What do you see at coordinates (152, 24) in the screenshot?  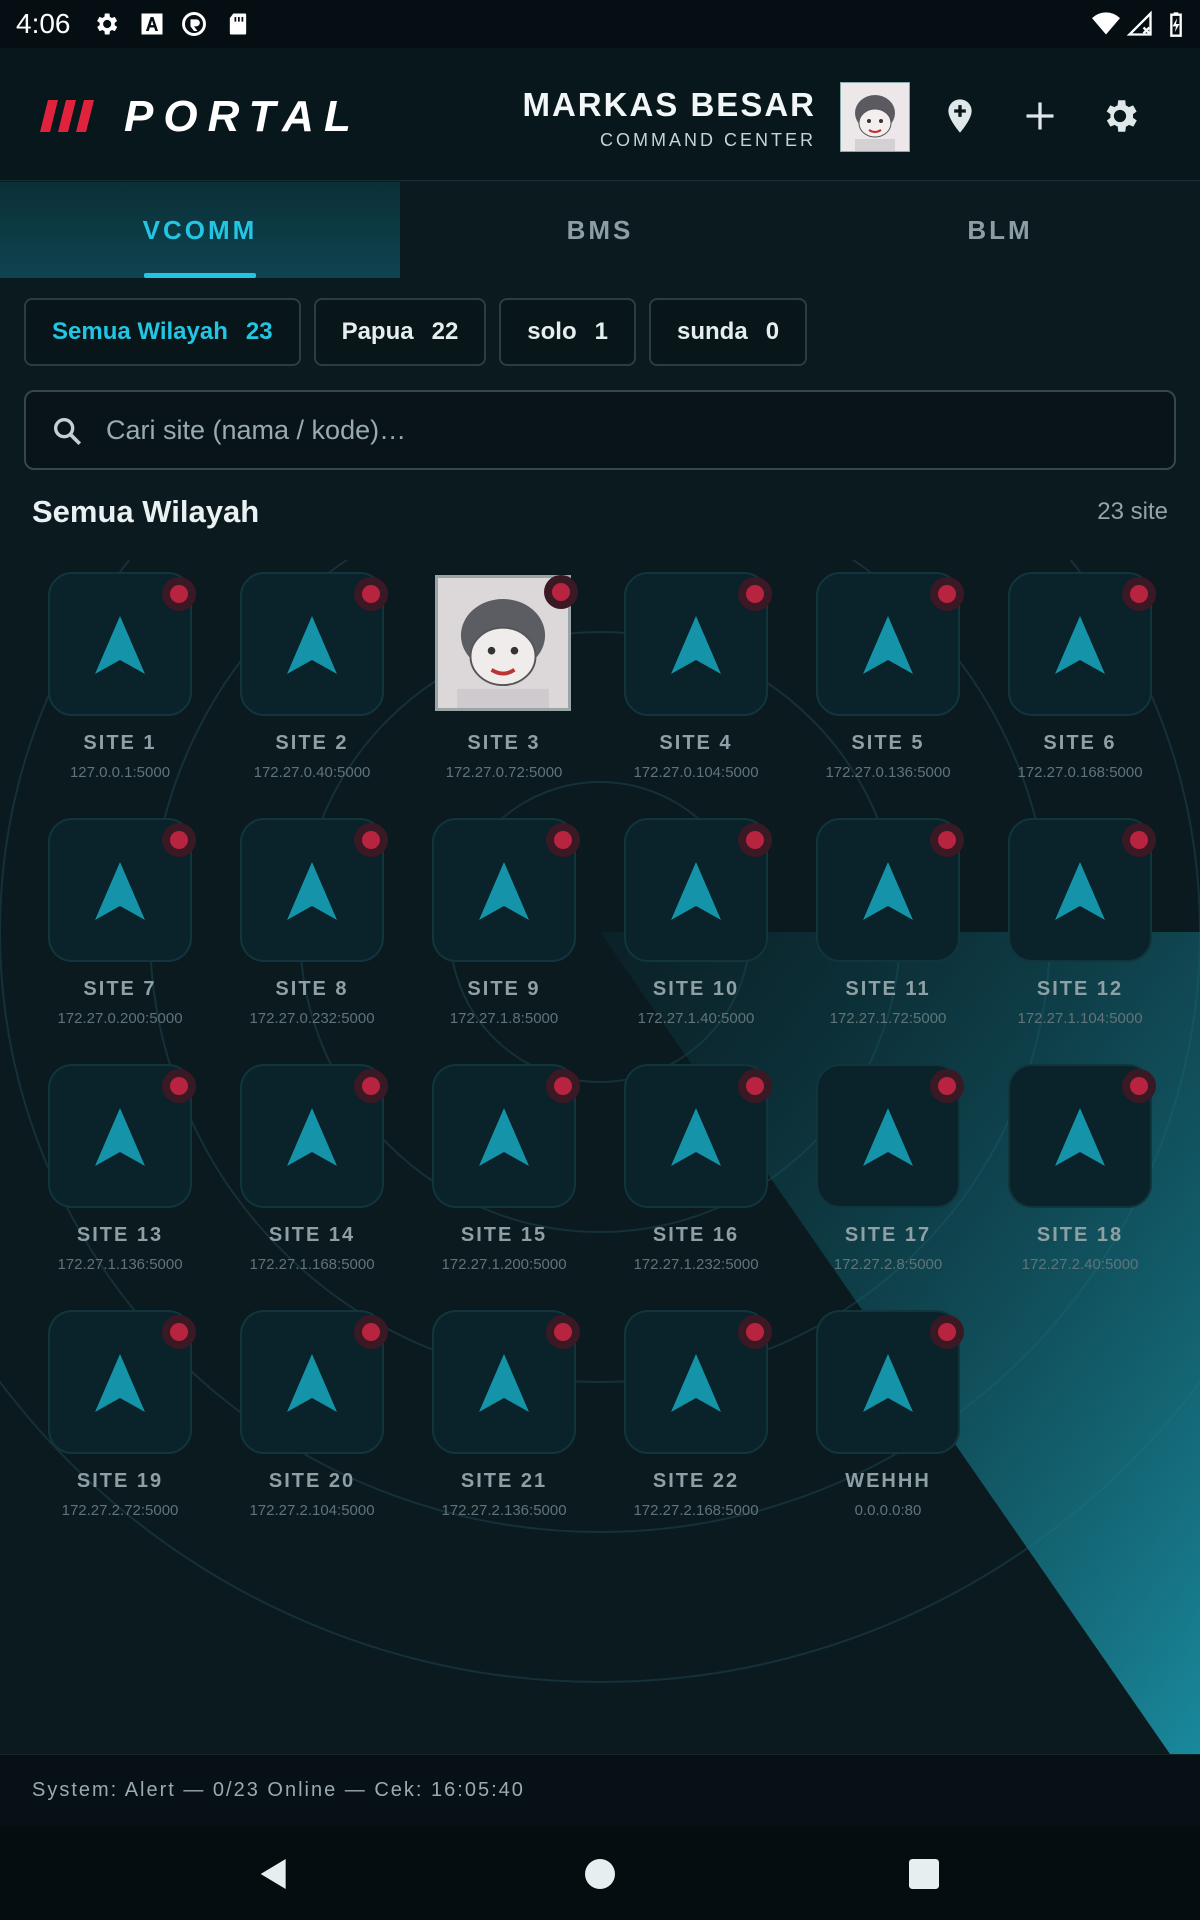 I see `text-a-icon` at bounding box center [152, 24].